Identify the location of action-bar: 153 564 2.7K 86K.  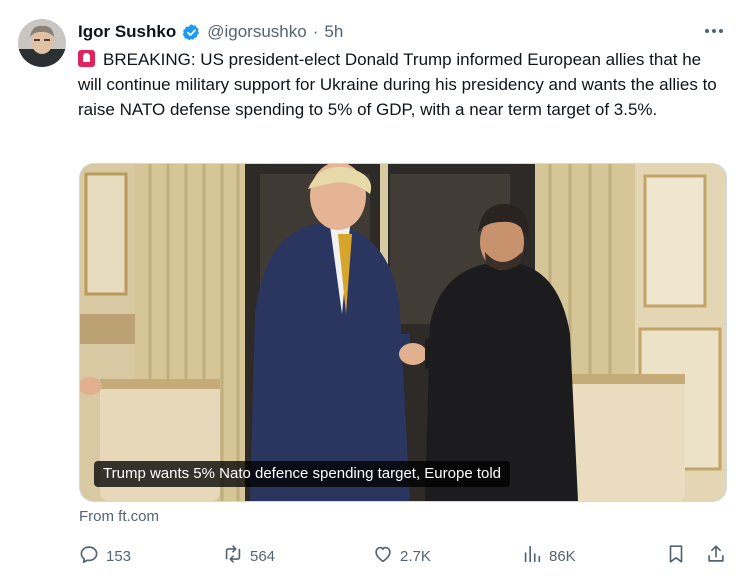
(403, 556).